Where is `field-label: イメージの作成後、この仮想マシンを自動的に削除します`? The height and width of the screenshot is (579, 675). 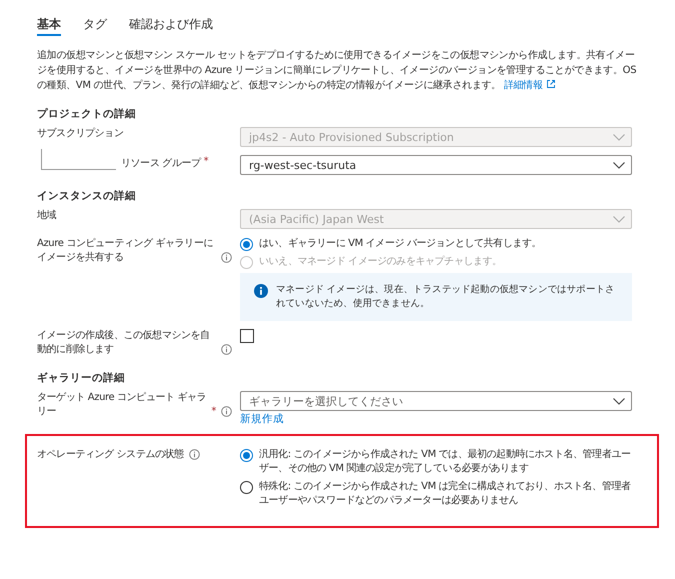 field-label: イメージの作成後、この仮想マシンを自動的に削除します is located at coordinates (124, 343).